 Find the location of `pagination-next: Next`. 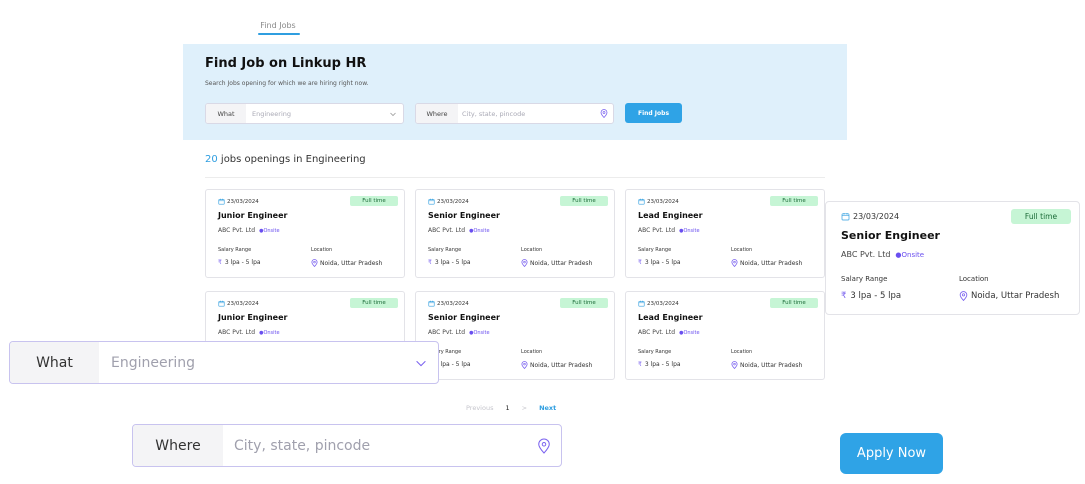

pagination-next: Next is located at coordinates (547, 408).